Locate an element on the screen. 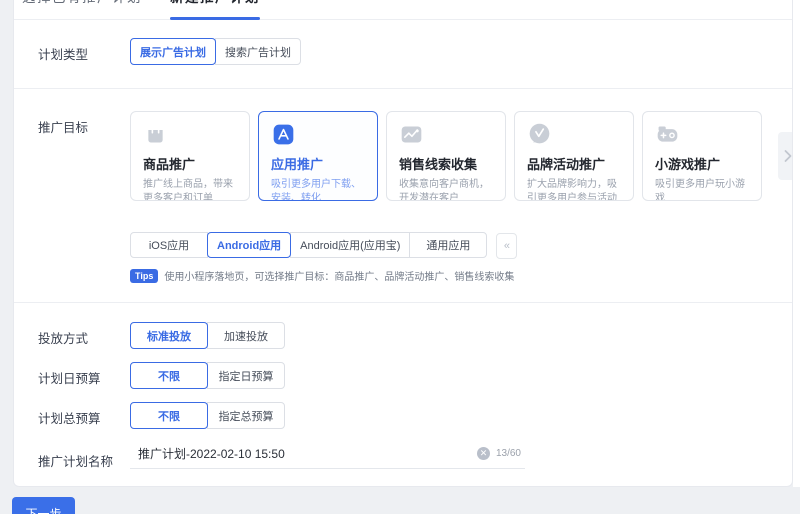 Image resolution: width=800 pixels, height=514 pixels. campaign-name-label: 推广计划名称 is located at coordinates (76, 462).